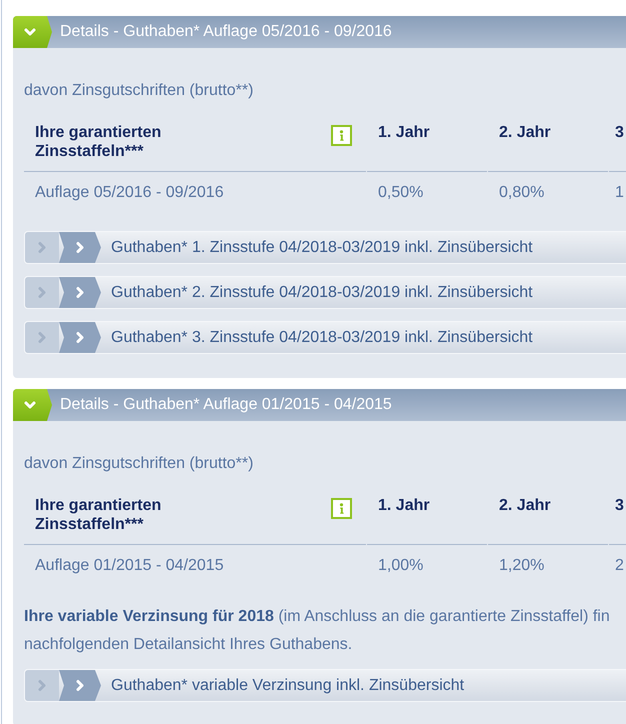 The height and width of the screenshot is (724, 626). I want to click on table-cell-text: 2, so click(619, 566).